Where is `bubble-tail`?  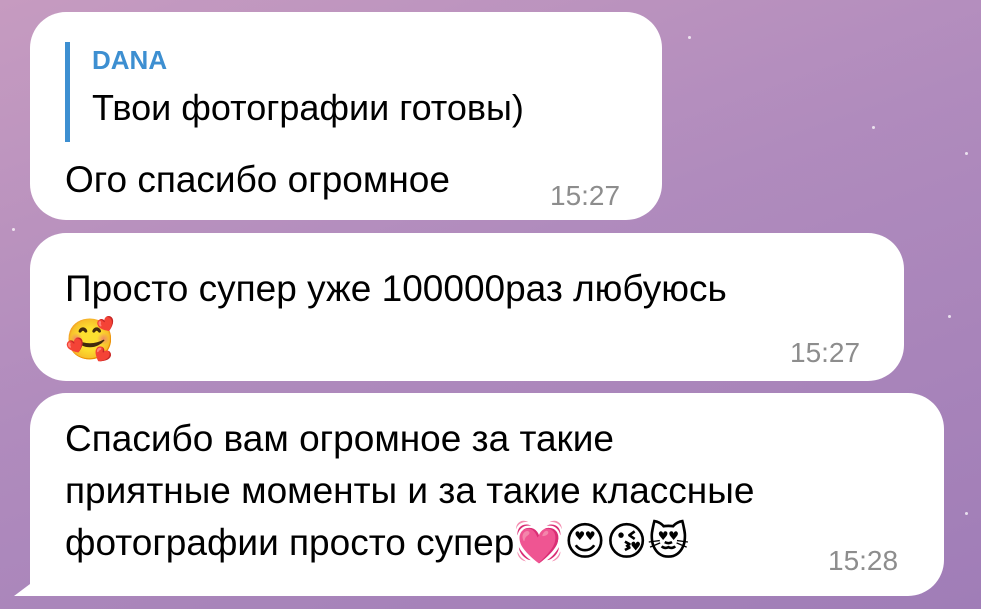 bubble-tail is located at coordinates (26, 587).